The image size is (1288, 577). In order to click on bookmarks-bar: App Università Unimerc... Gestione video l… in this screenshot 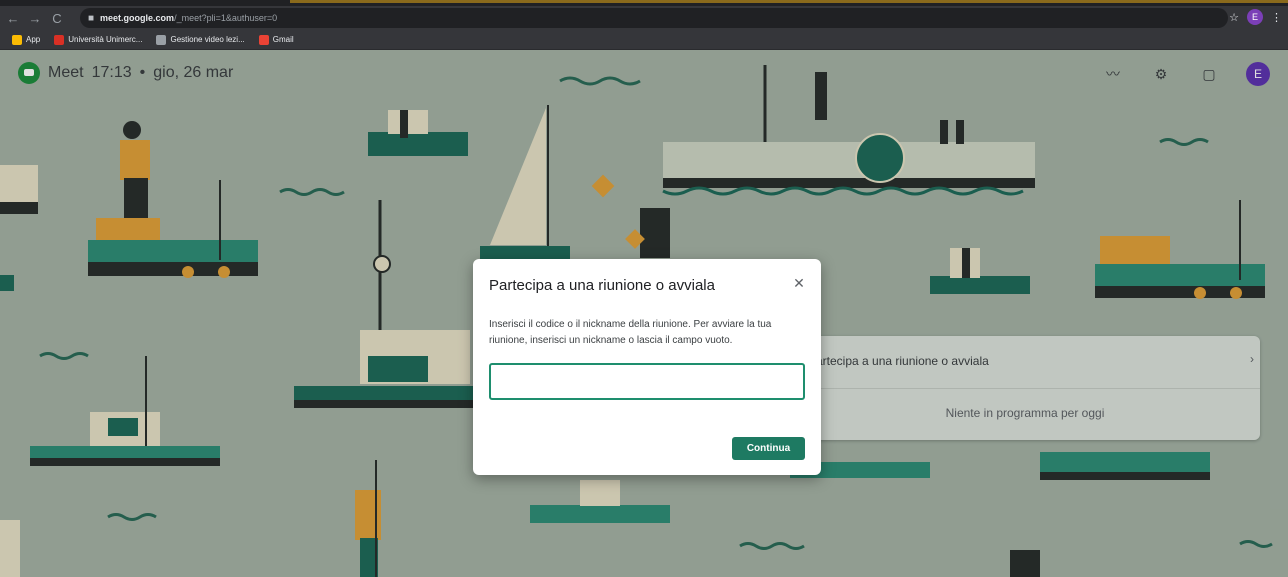, I will do `click(644, 40)`.